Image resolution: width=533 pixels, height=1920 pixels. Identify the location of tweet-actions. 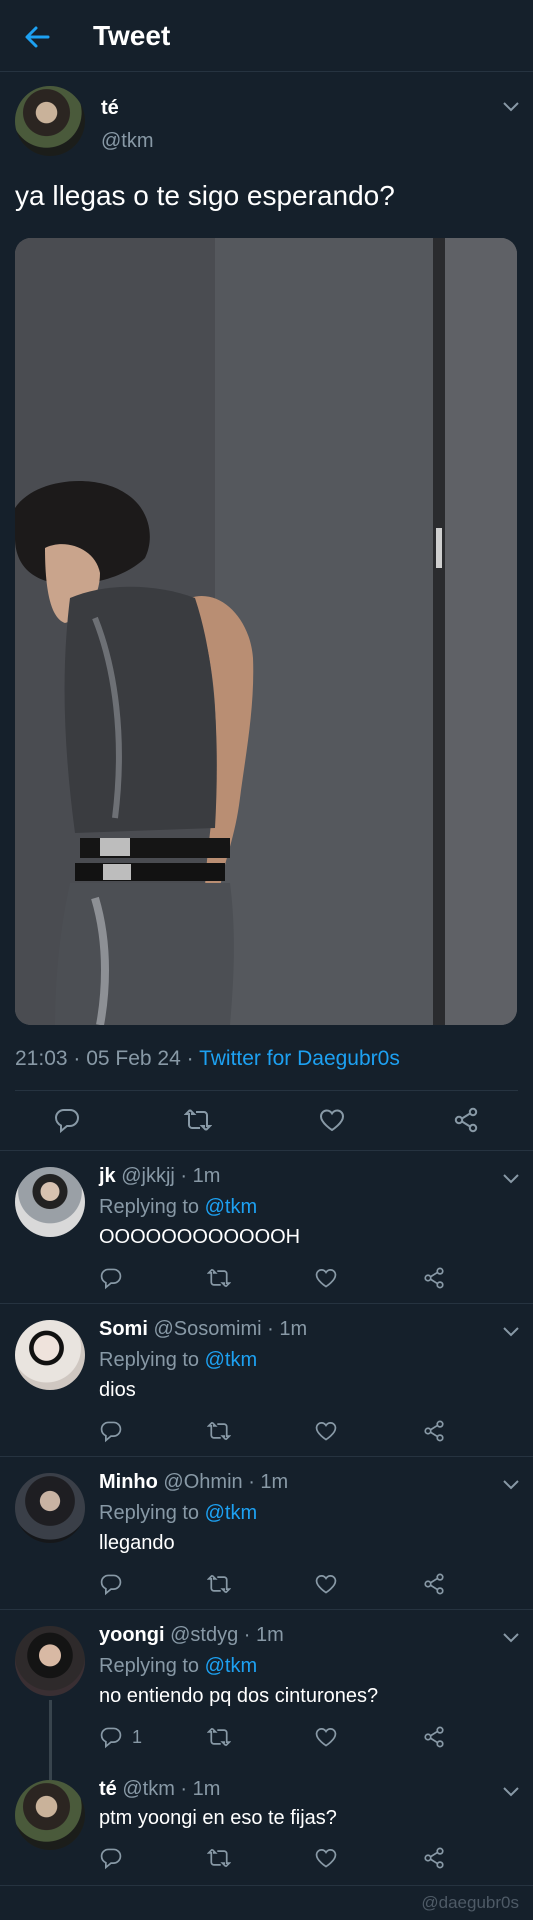
(266, 1120).